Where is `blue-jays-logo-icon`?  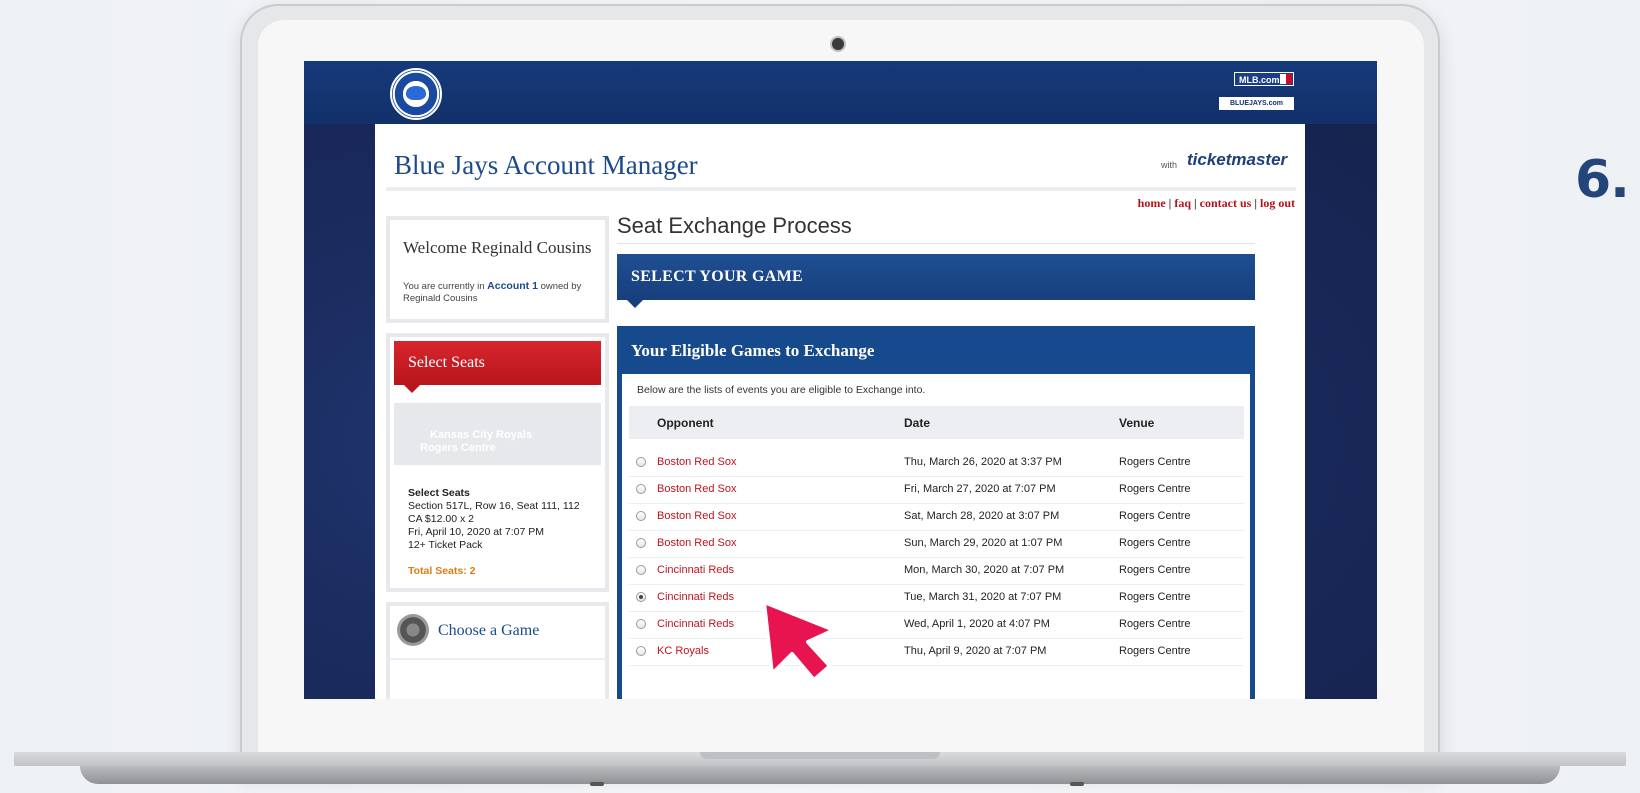
blue-jays-logo-icon is located at coordinates (416, 94).